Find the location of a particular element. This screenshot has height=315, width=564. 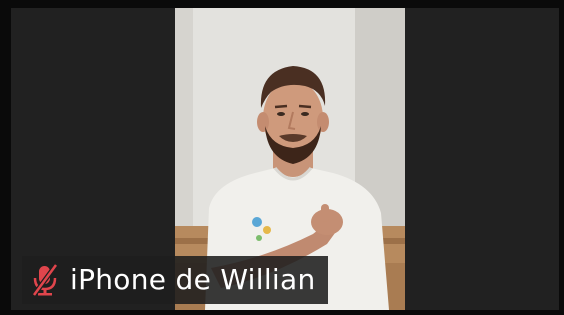

participant-name-bar: iPhone de Willian is located at coordinates (175, 280).